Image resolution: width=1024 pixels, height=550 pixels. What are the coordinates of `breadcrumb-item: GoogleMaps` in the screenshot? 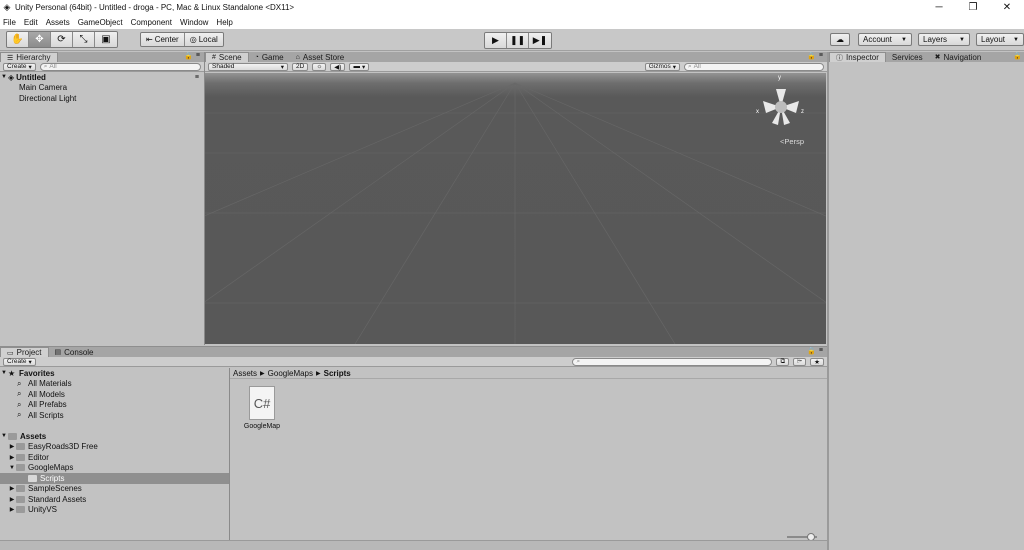 It's located at (290, 373).